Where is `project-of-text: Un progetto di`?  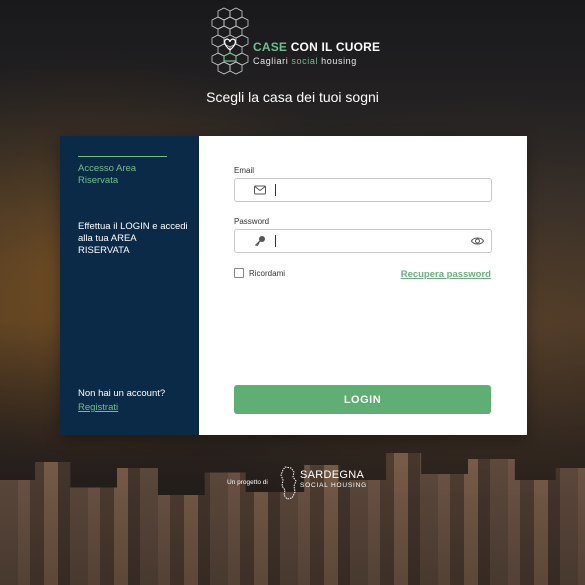
project-of-text: Un progetto di is located at coordinates (247, 482).